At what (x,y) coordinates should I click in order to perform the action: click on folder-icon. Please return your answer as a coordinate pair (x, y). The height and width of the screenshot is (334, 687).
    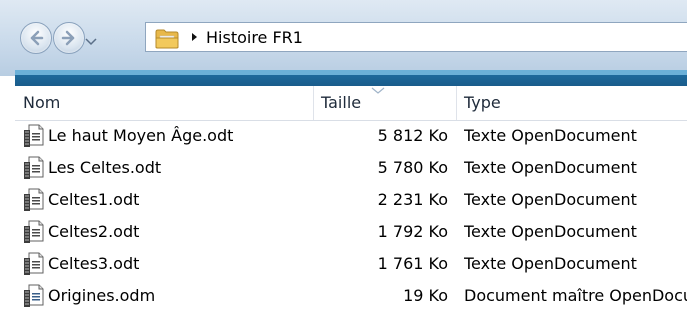
    Looking at the image, I should click on (167, 39).